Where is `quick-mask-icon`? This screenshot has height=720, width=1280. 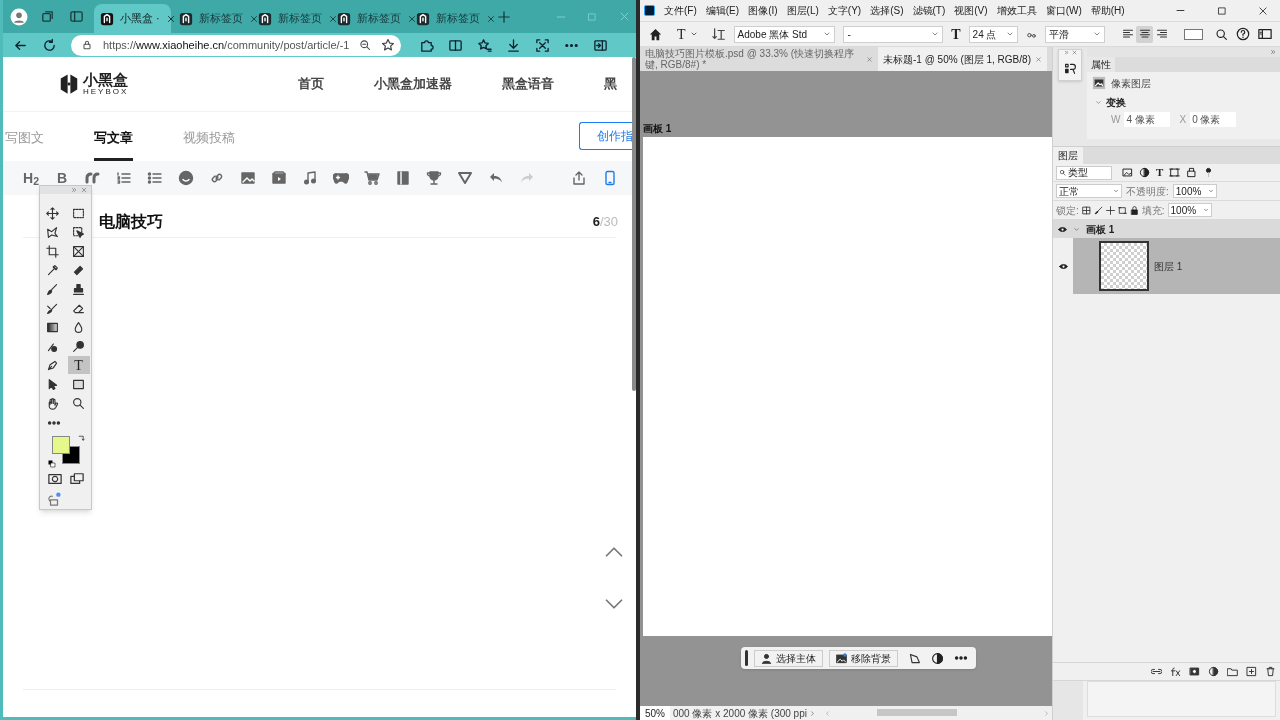 quick-mask-icon is located at coordinates (54, 479).